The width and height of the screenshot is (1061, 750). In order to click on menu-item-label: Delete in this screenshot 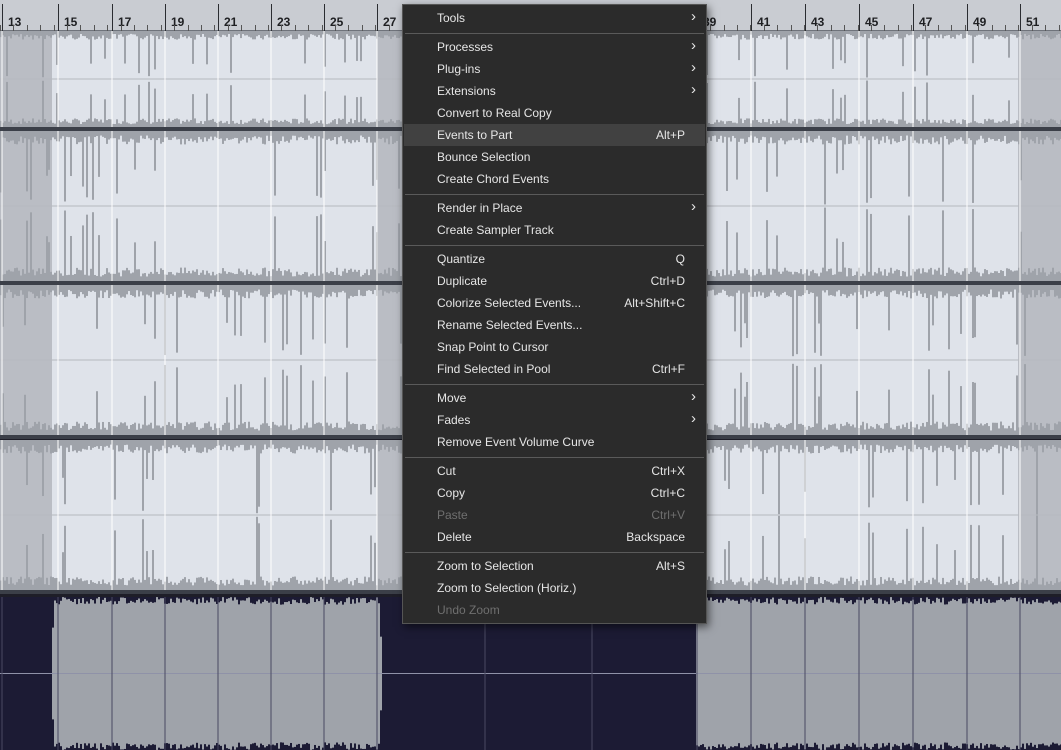, I will do `click(454, 537)`.